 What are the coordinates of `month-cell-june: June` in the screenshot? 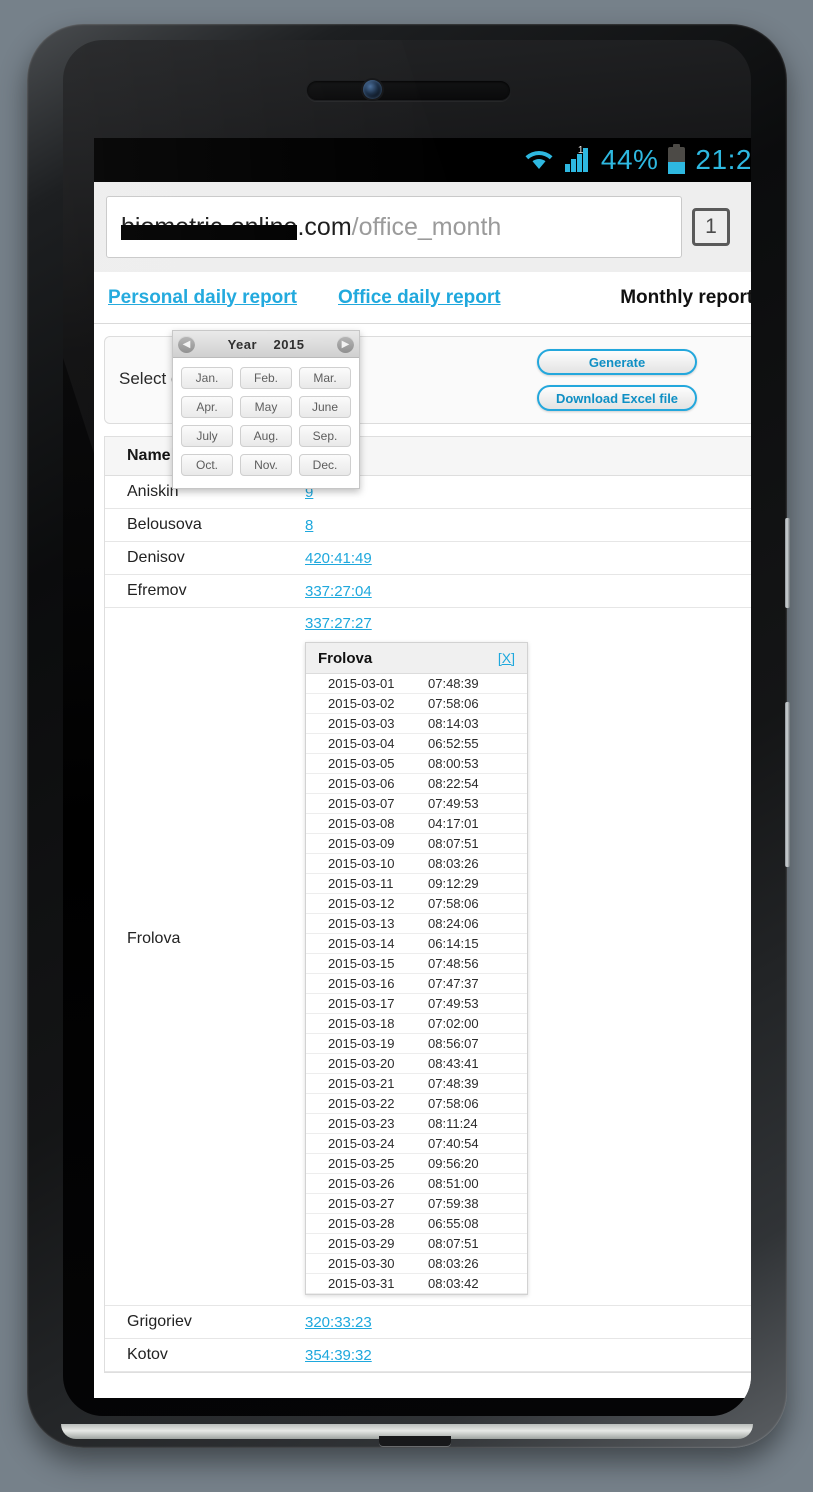 It's located at (325, 407).